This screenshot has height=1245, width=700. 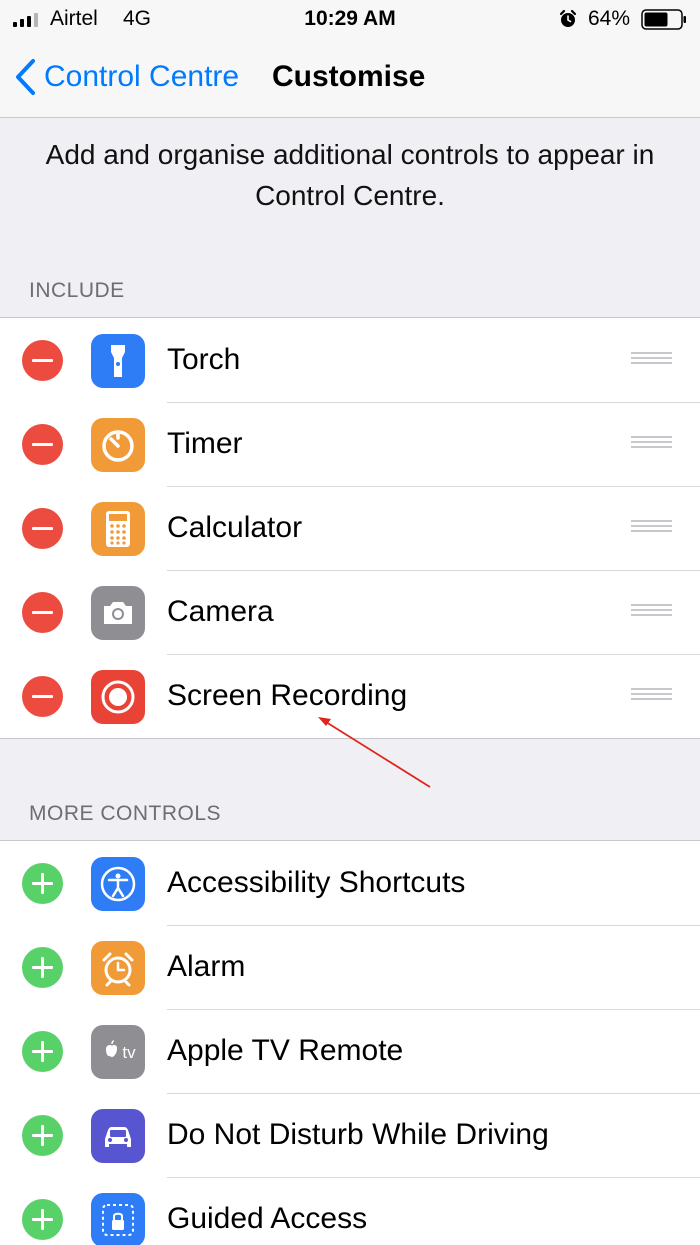 What do you see at coordinates (350, 20) in the screenshot?
I see `status-bar: Airtel 4G 10:29 AM 64%` at bounding box center [350, 20].